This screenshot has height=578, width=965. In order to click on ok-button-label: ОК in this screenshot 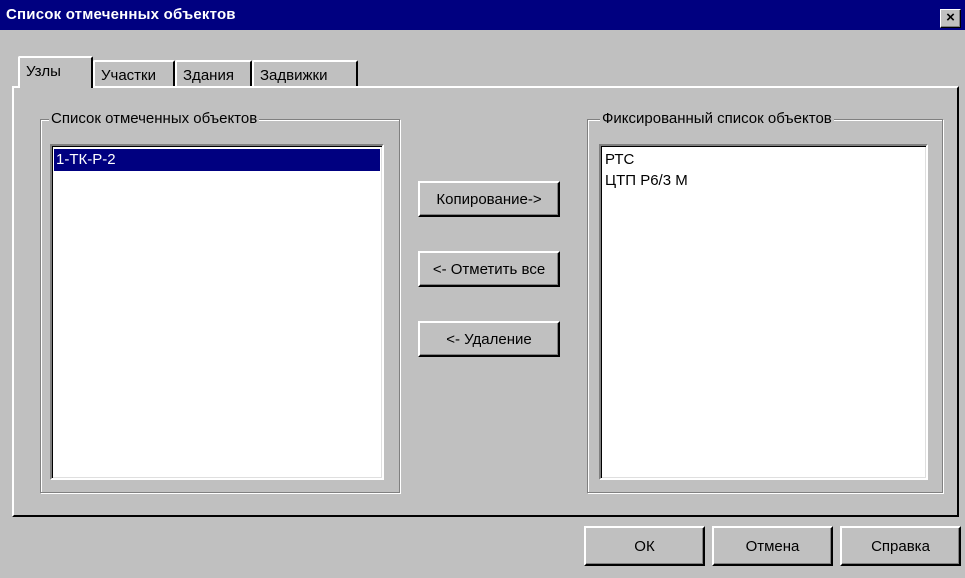, I will do `click(644, 546)`.